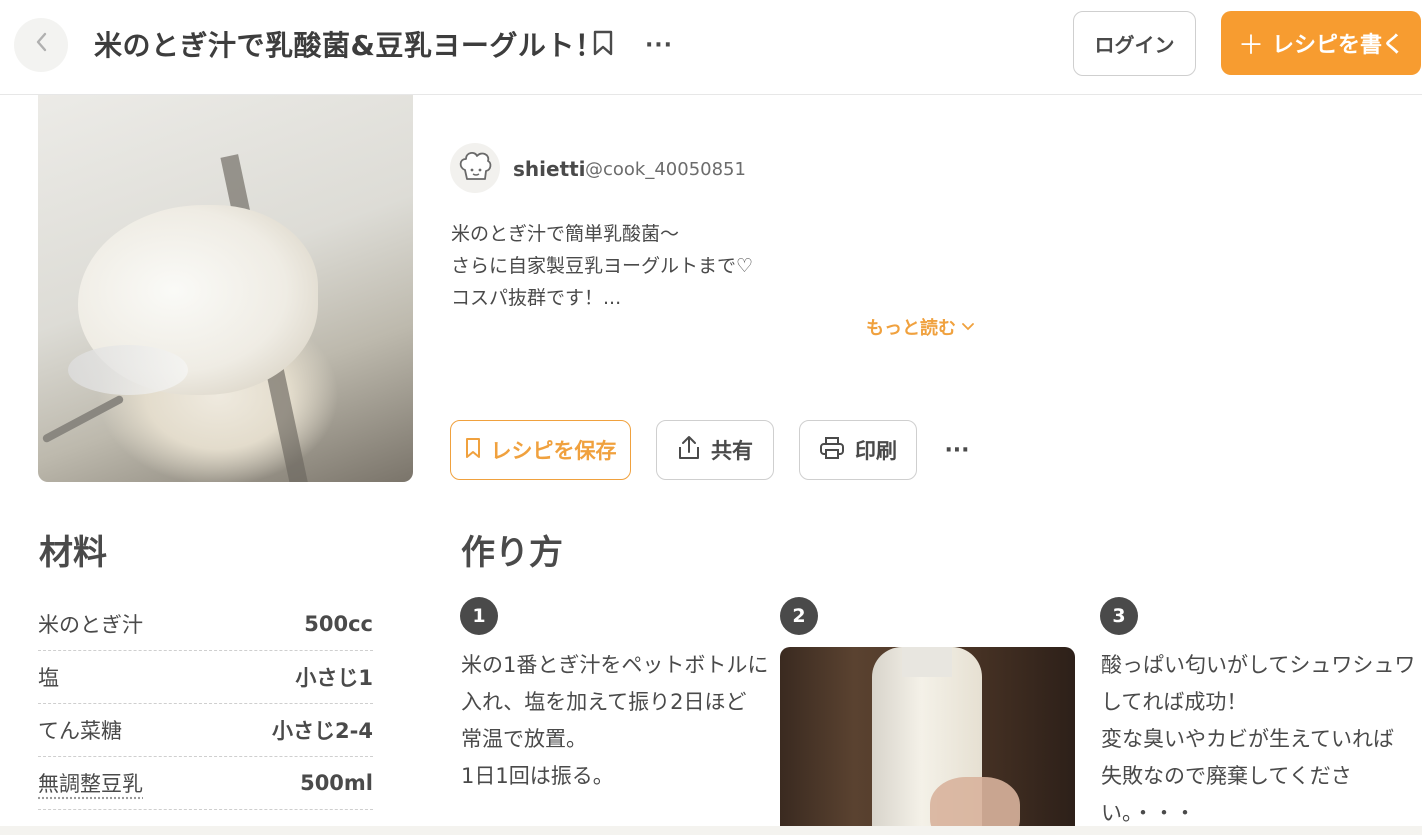 Image resolution: width=1422 pixels, height=835 pixels. I want to click on more-actions-button: ···, so click(957, 450).